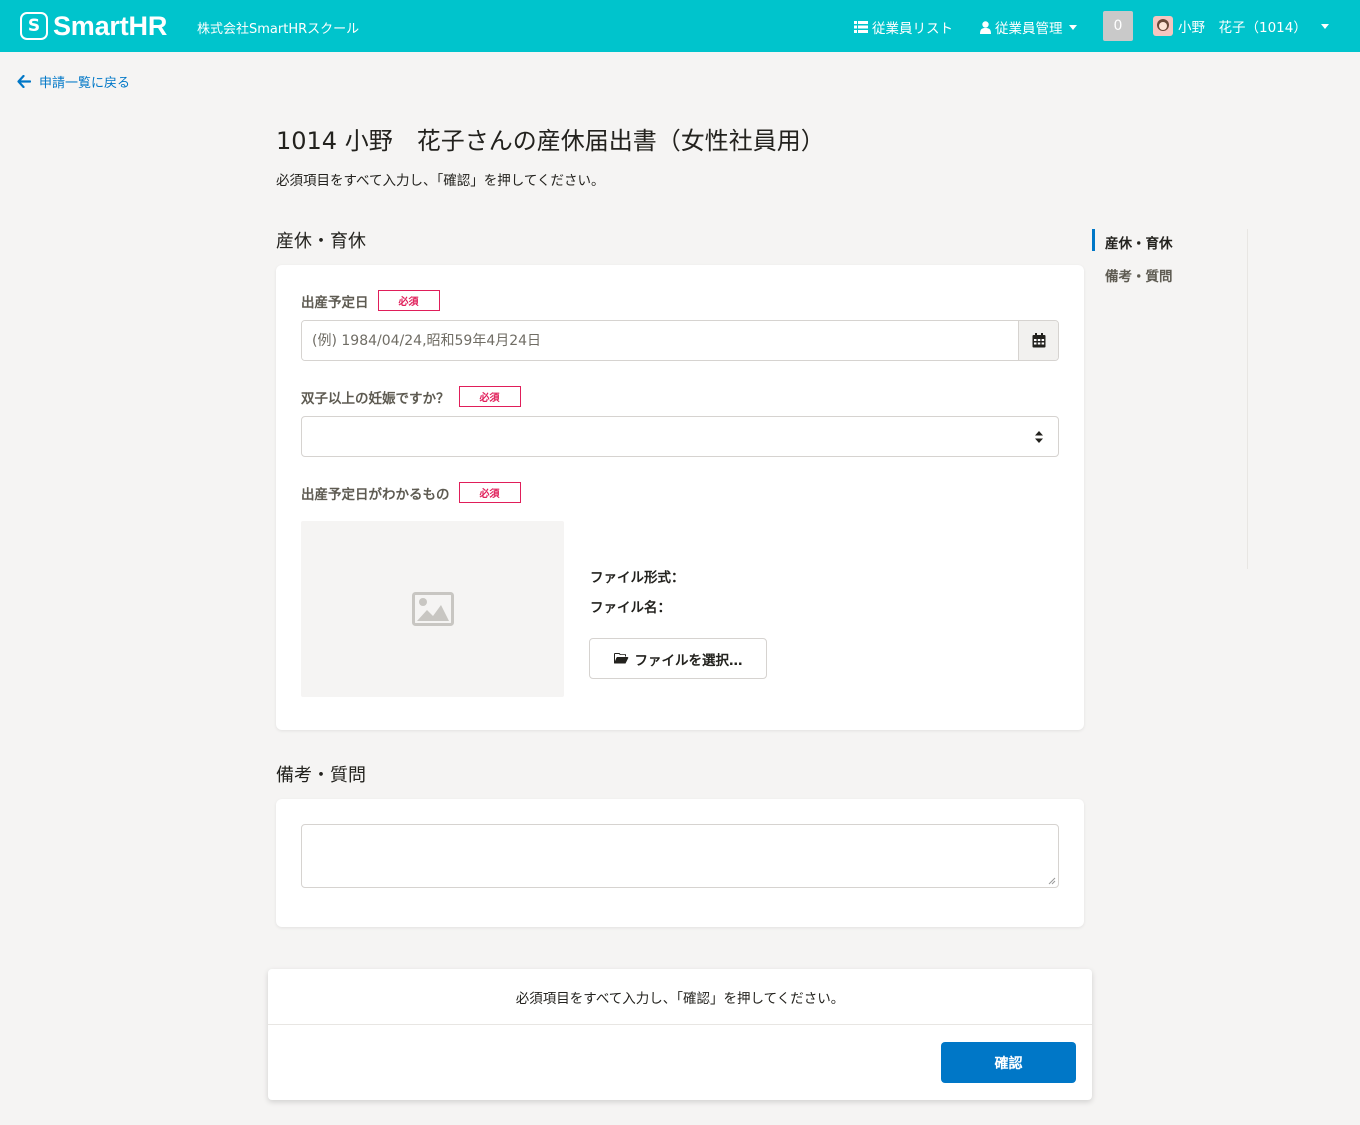 The height and width of the screenshot is (1125, 1360). I want to click on avatar, so click(1163, 26).